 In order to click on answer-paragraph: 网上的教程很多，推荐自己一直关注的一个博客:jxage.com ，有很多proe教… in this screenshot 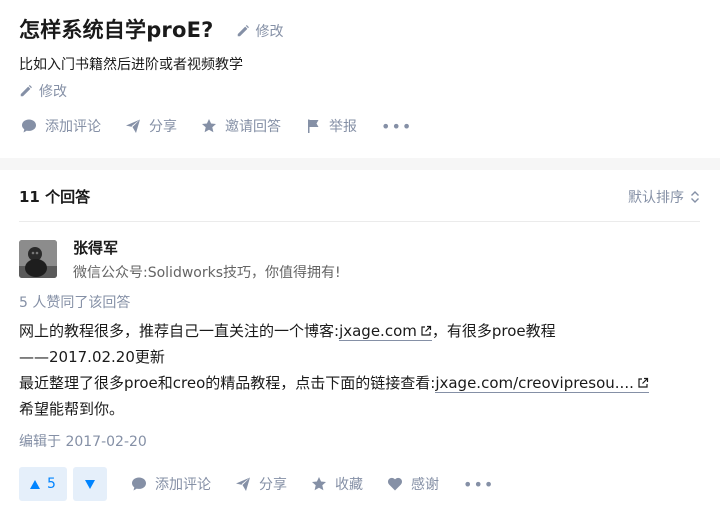, I will do `click(364, 331)`.